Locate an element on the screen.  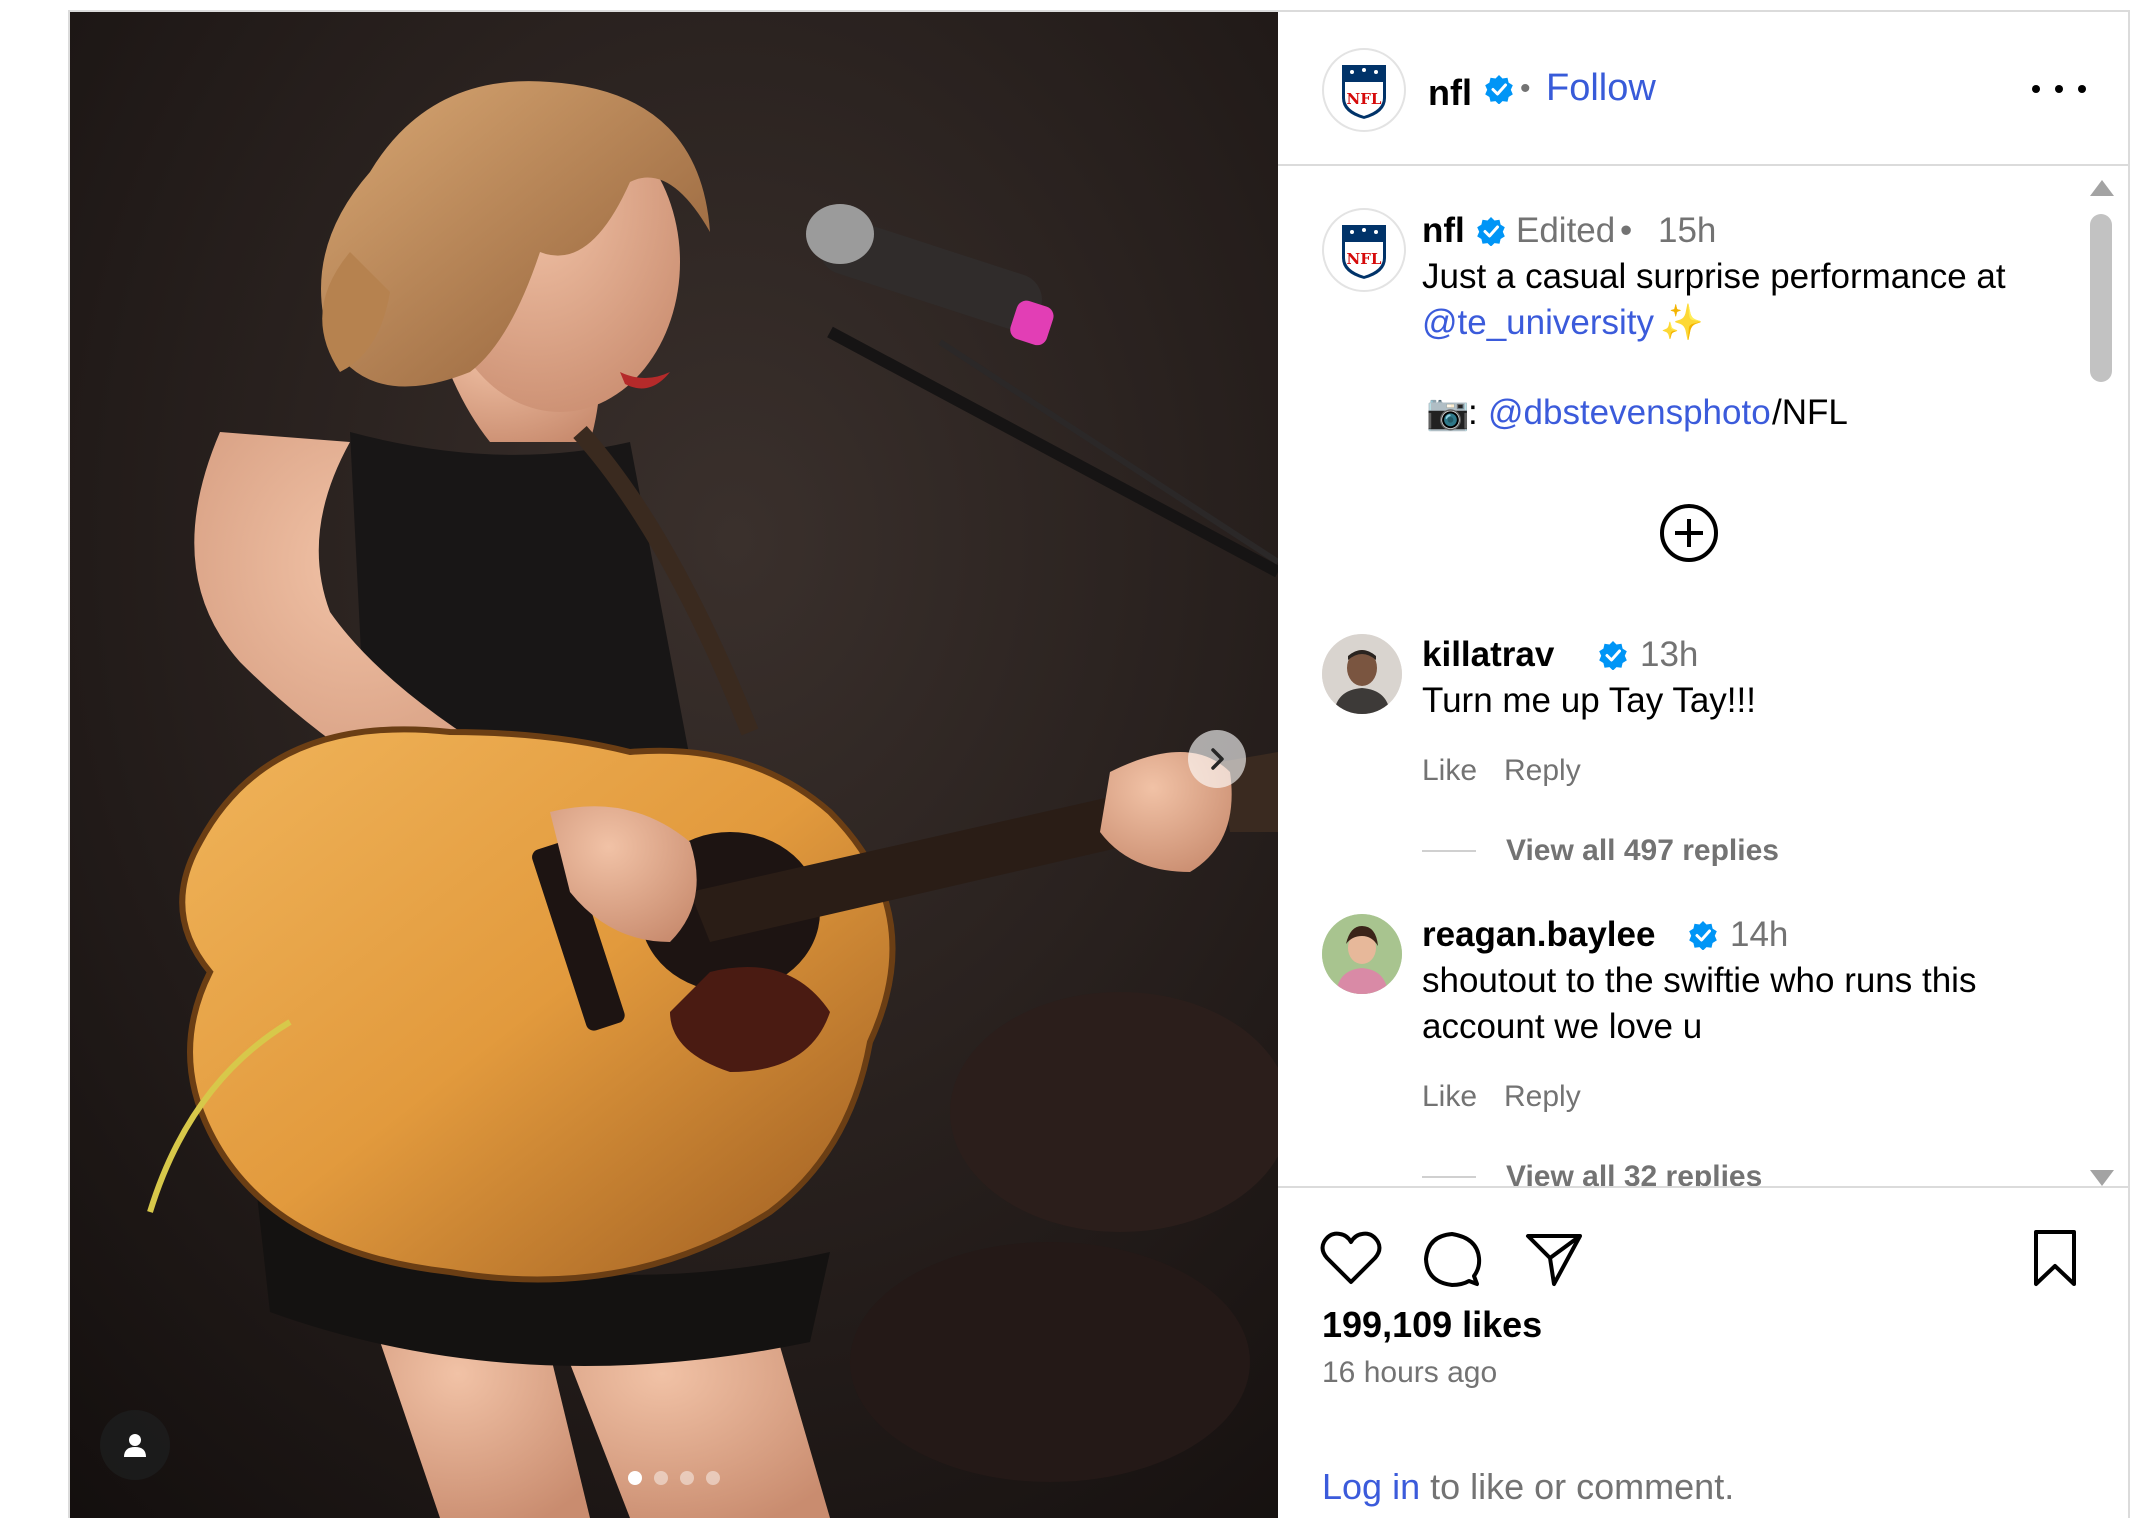
comment-username: killatrav is located at coordinates (1488, 655).